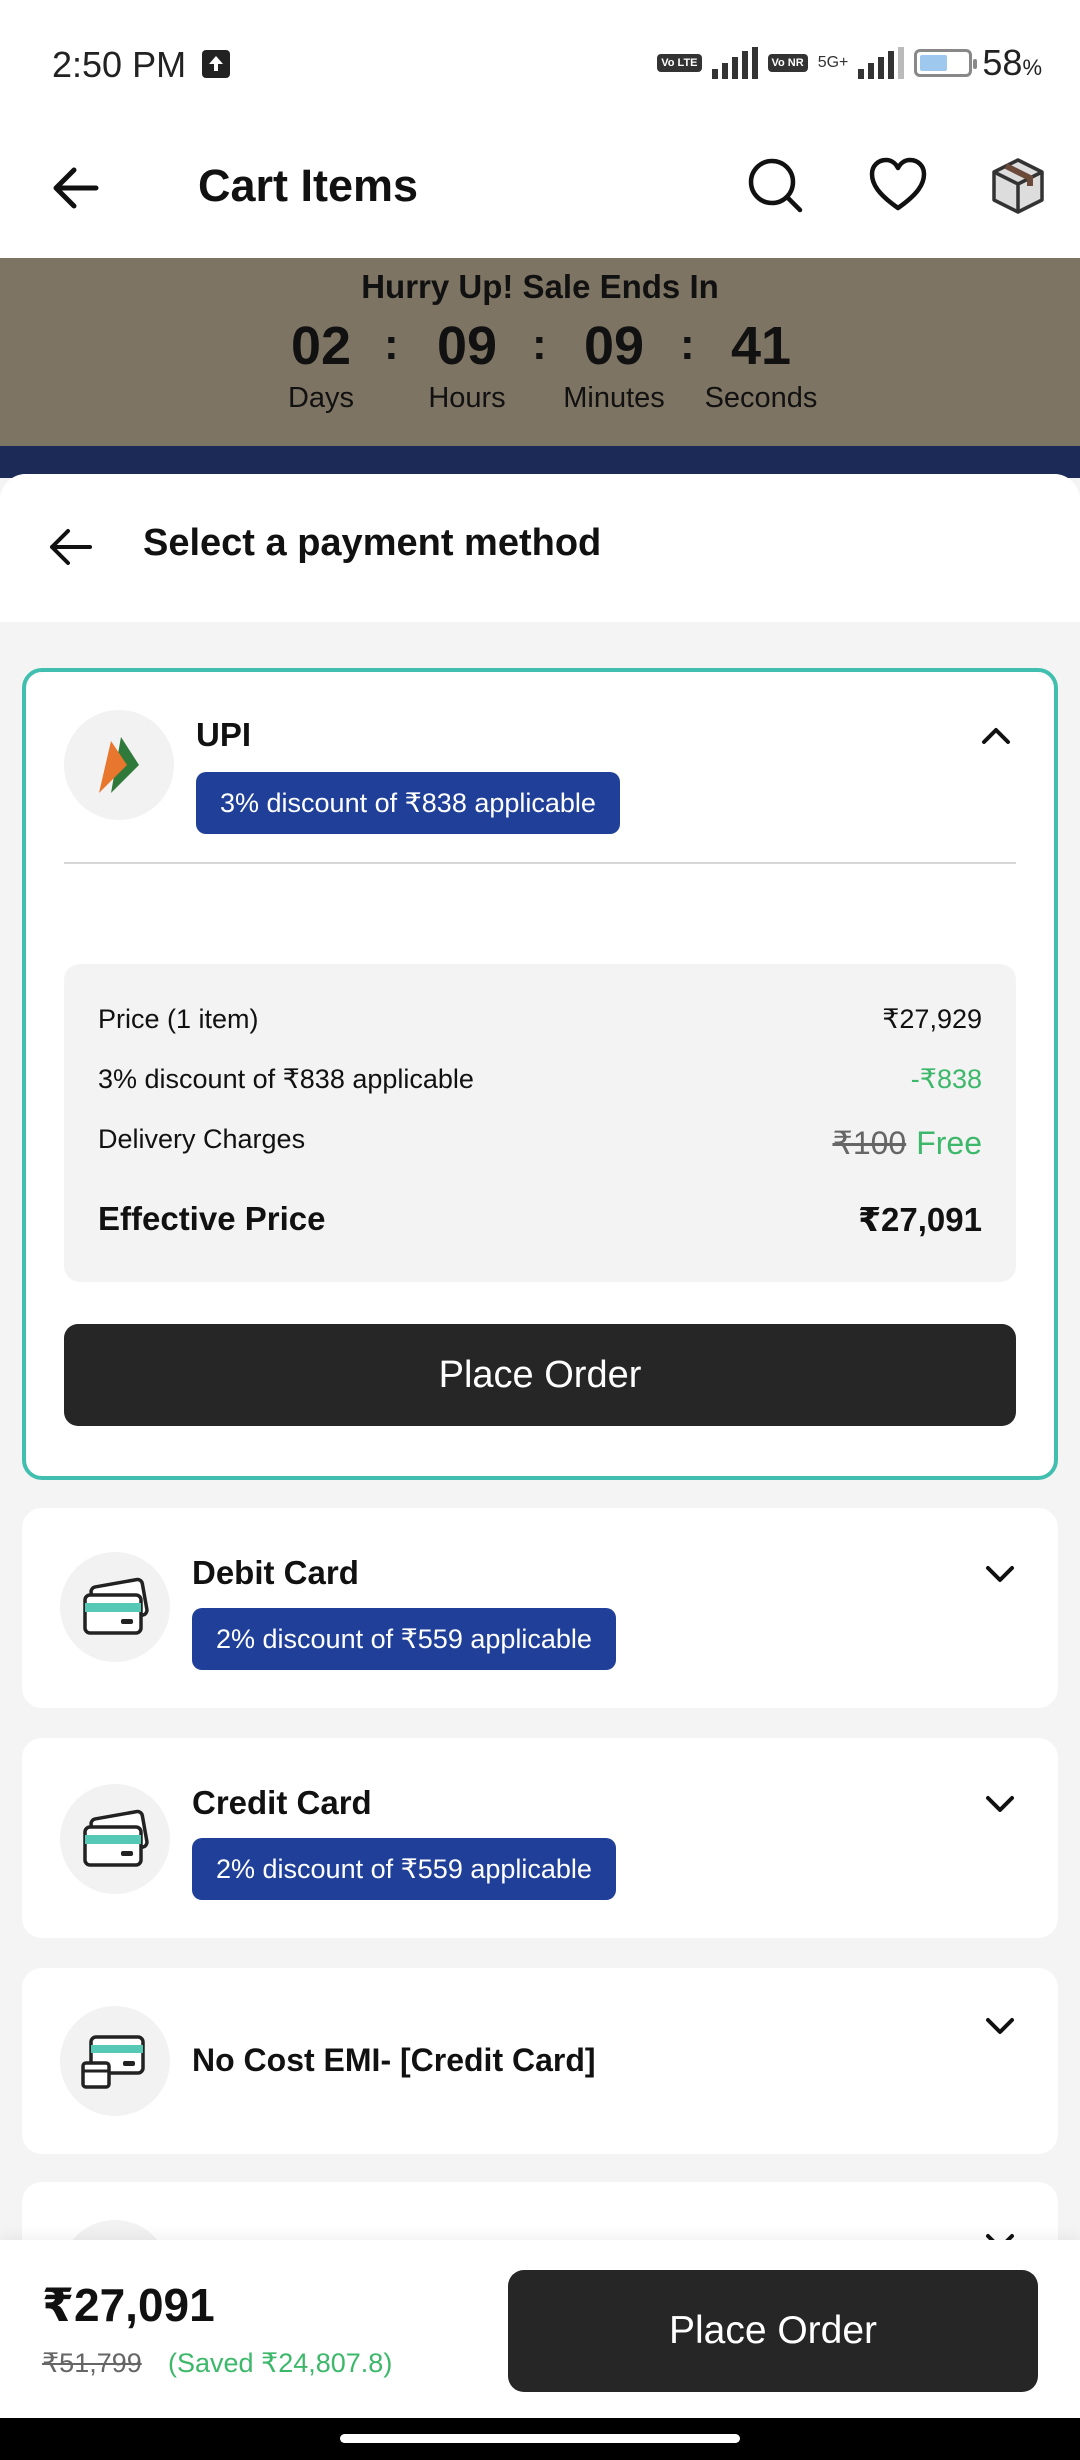 Image resolution: width=1080 pixels, height=2460 pixels. Describe the element at coordinates (178, 1019) in the screenshot. I see `price-label: Price (1 item)` at that location.